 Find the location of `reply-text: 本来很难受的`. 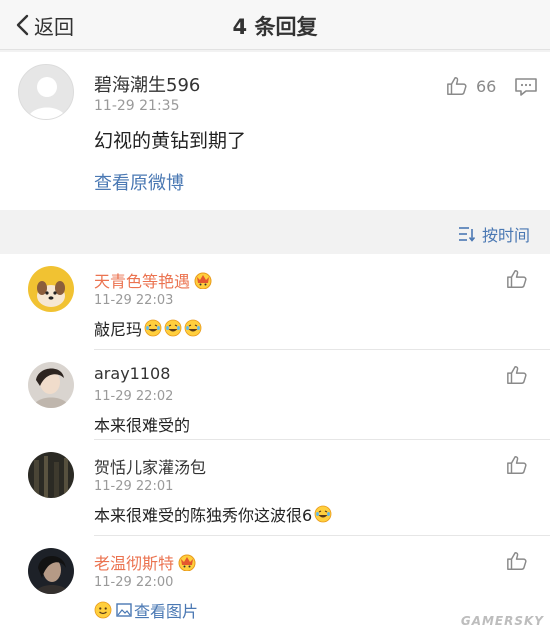

reply-text: 本来很难受的 is located at coordinates (142, 424).